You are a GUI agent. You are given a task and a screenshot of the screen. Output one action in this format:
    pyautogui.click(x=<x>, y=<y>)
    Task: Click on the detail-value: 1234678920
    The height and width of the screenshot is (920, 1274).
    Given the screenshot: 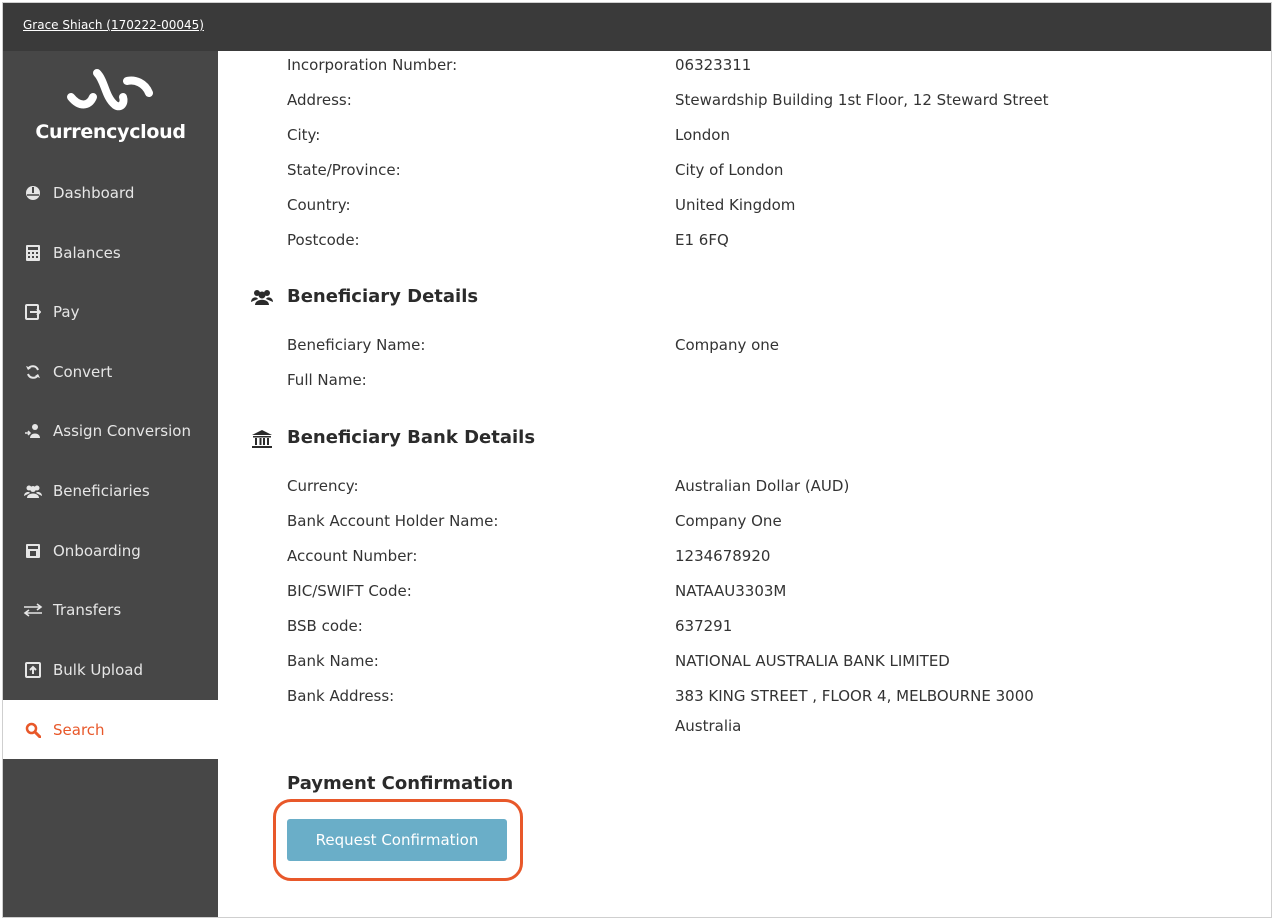 What is the action you would take?
    pyautogui.click(x=723, y=556)
    